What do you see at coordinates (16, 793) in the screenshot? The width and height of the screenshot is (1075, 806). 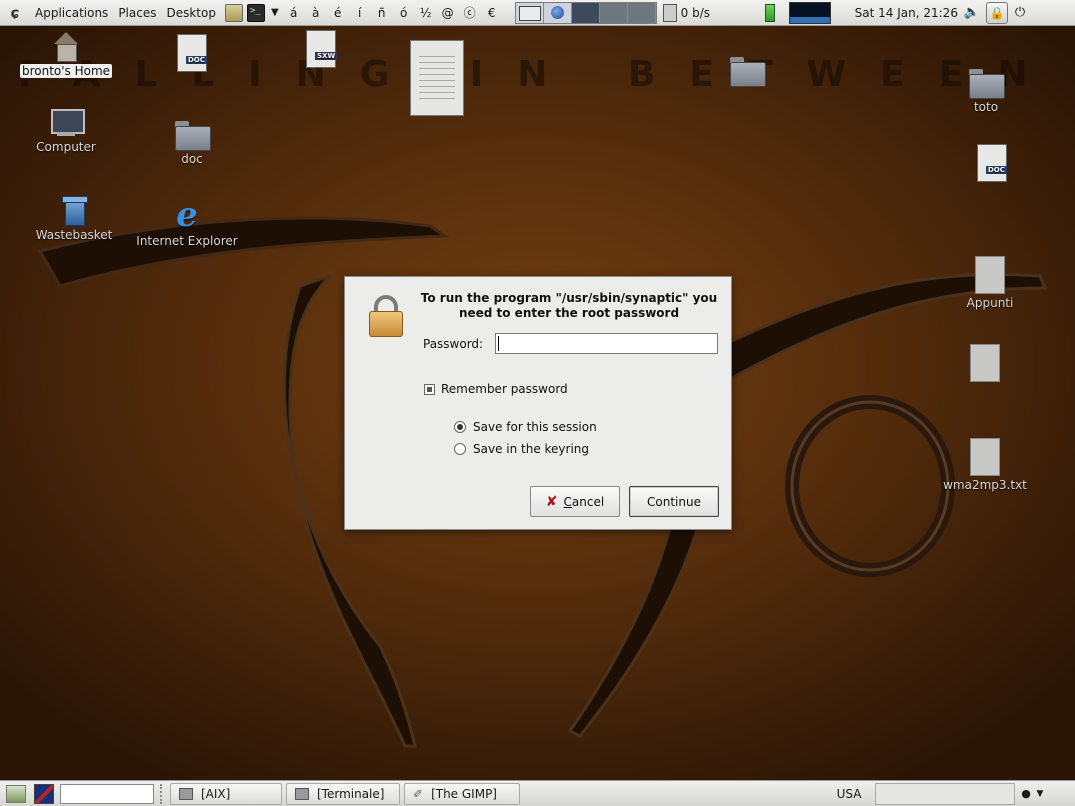 I see `show-desktop-icon` at bounding box center [16, 793].